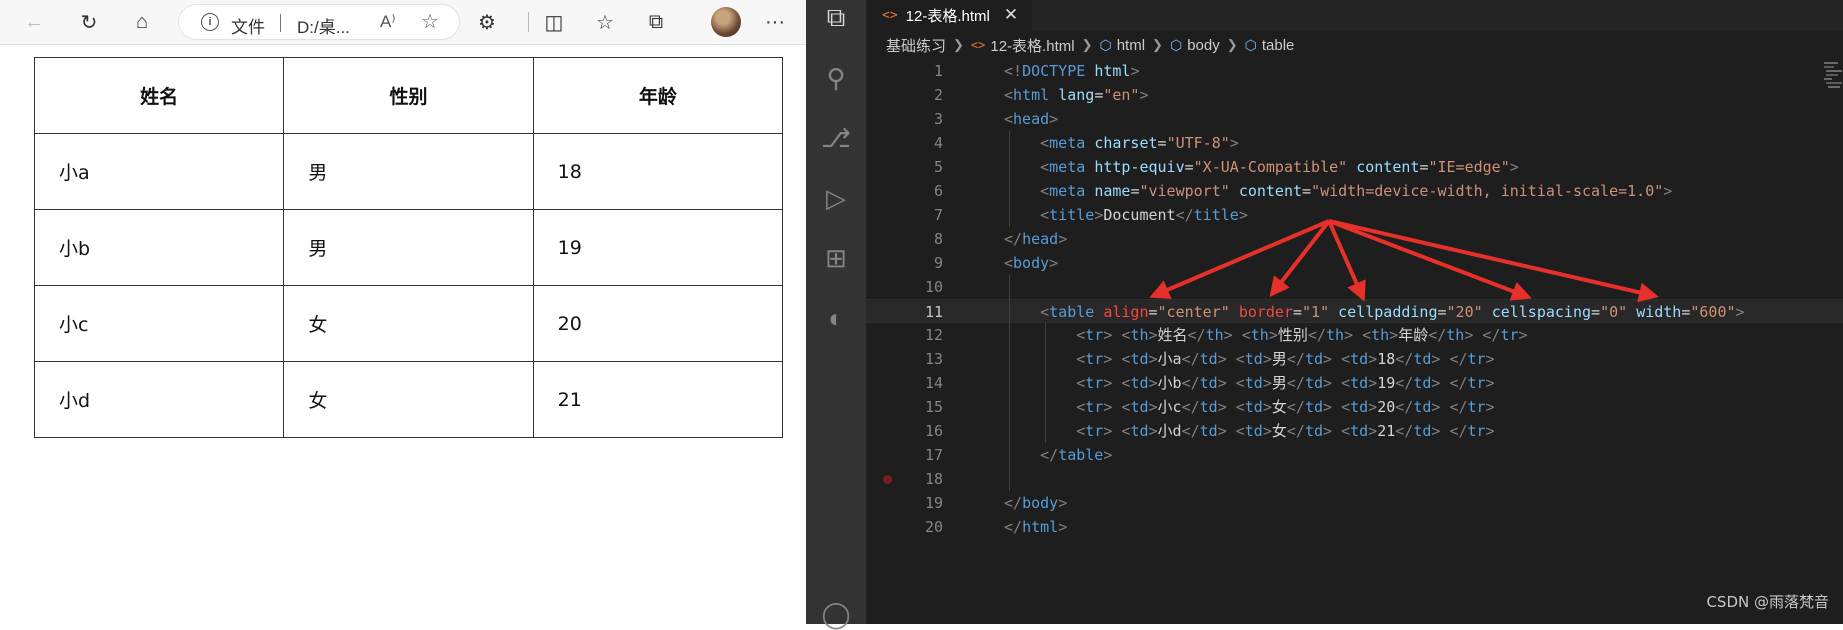 The image size is (1843, 630). I want to click on code-line: 2 <html lang="en">, so click(1354, 95).